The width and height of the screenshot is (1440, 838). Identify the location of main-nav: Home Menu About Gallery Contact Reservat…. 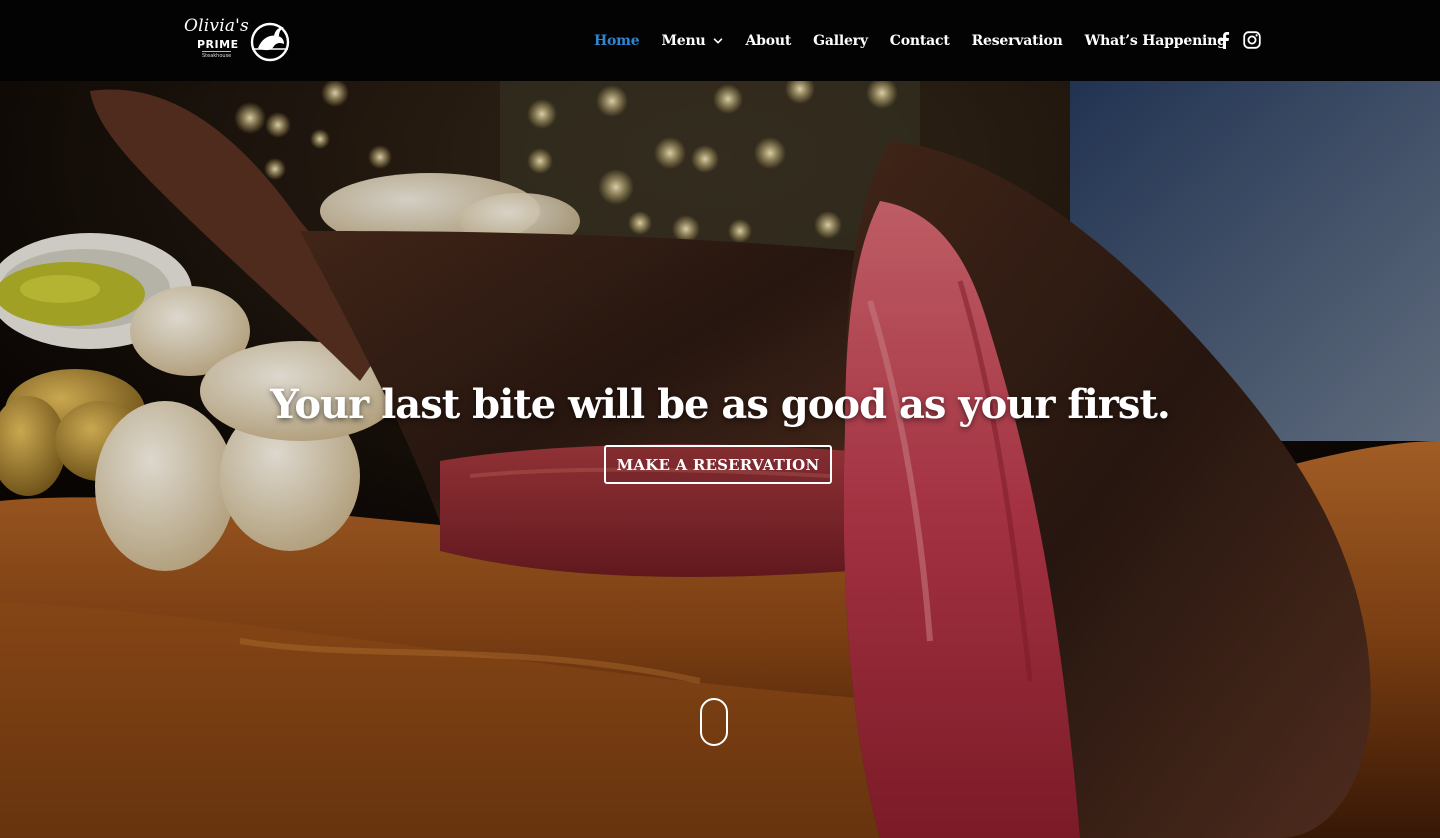
(910, 41).